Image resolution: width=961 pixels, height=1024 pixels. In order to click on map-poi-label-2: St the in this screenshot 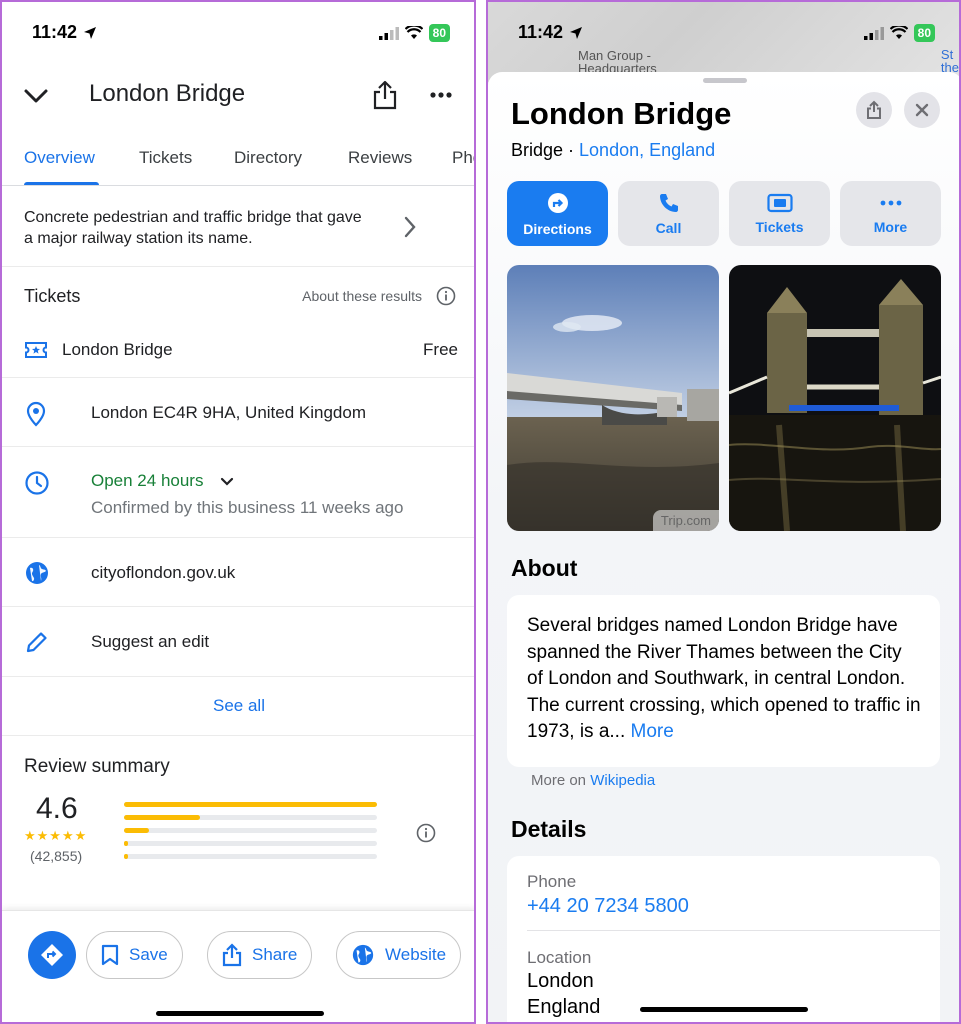, I will do `click(950, 61)`.